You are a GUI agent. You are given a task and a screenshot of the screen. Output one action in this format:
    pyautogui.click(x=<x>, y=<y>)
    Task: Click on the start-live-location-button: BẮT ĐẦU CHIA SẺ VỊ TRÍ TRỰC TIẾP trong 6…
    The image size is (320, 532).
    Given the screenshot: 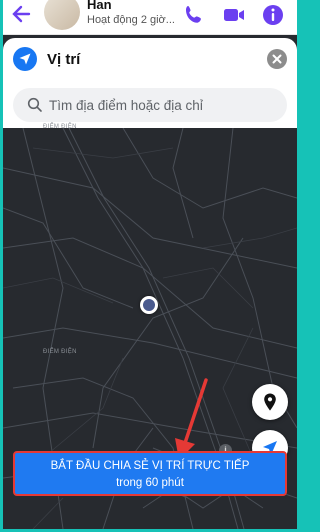 What is the action you would take?
    pyautogui.click(x=150, y=473)
    